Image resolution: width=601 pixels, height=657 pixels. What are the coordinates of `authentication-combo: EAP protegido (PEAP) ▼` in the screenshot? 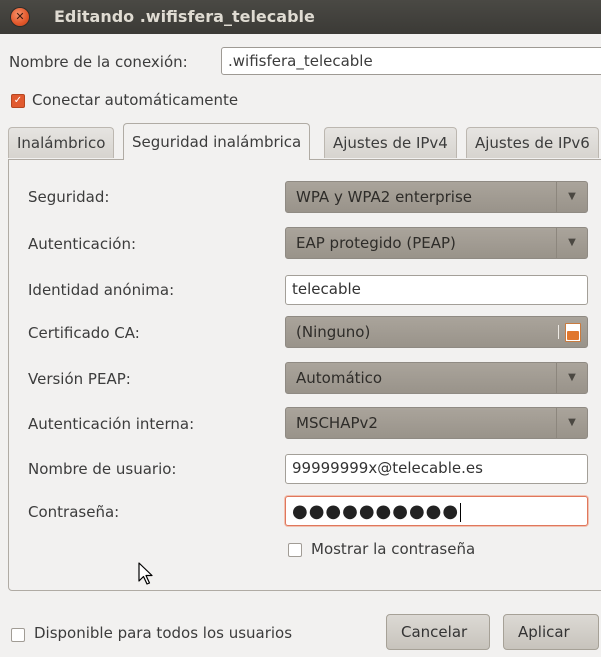 It's located at (436, 243).